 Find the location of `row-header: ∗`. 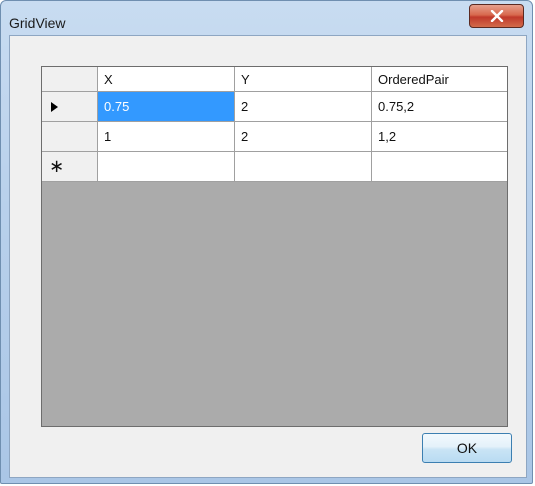

row-header: ∗ is located at coordinates (70, 167).